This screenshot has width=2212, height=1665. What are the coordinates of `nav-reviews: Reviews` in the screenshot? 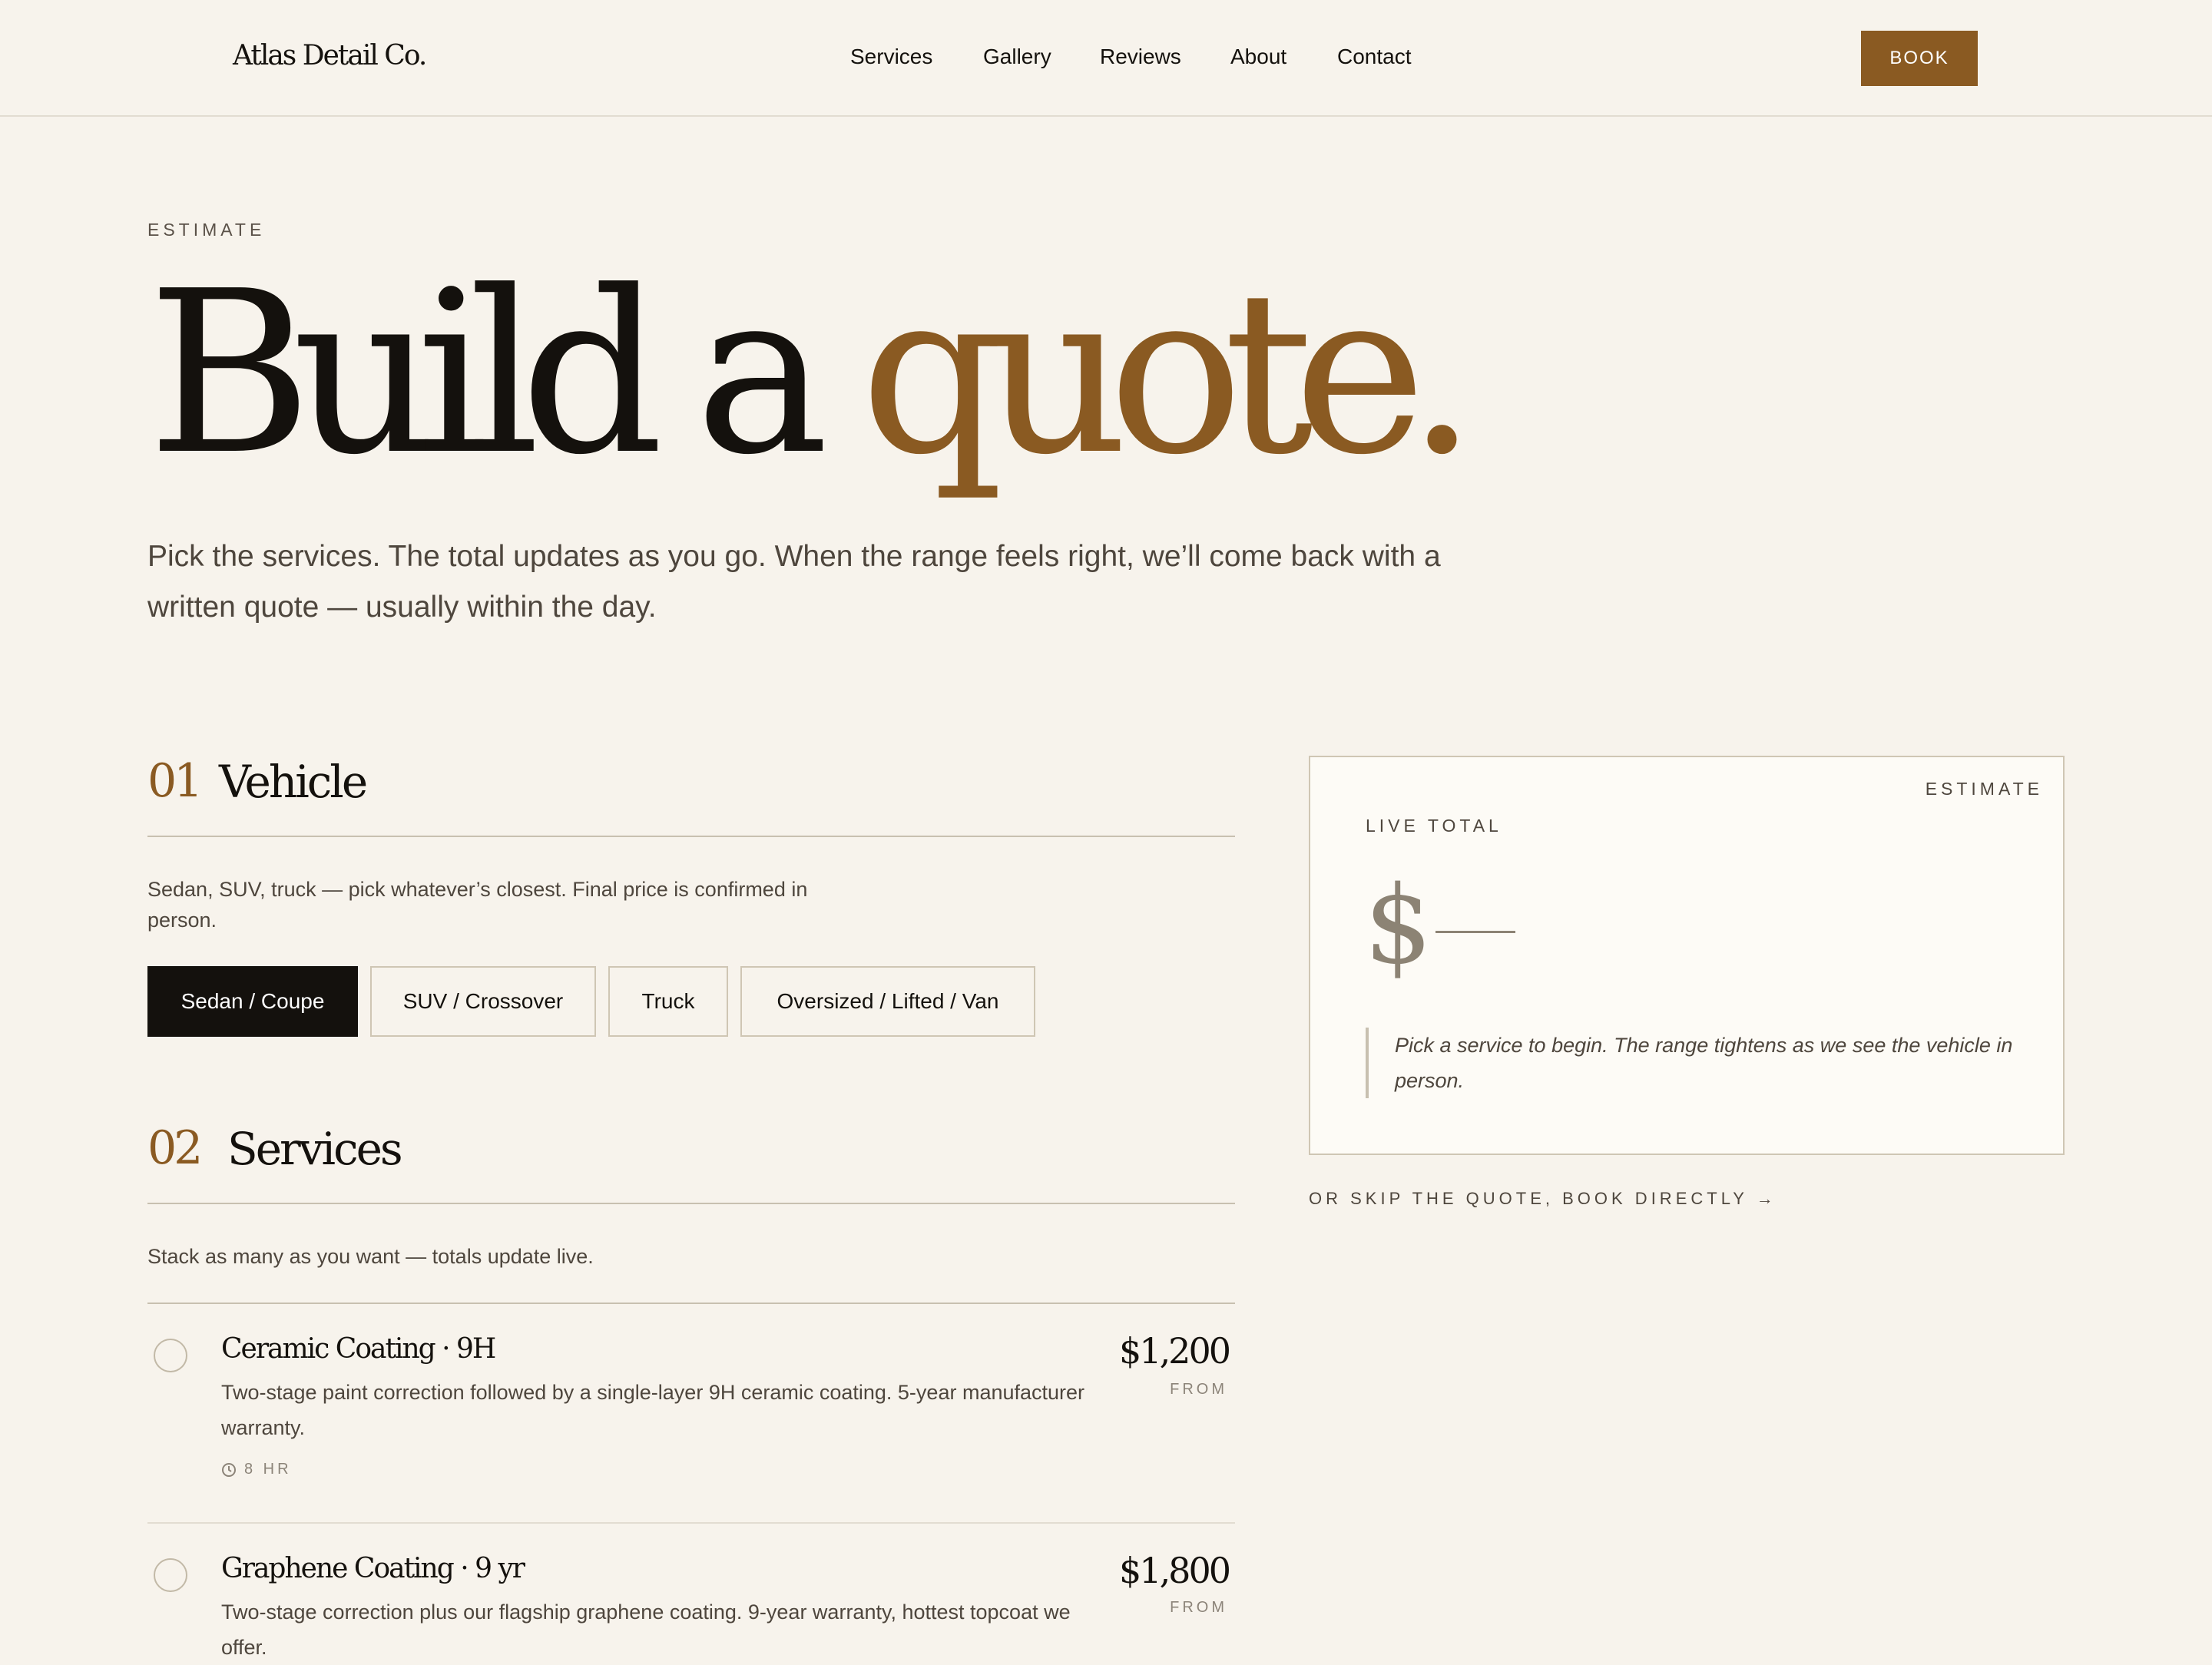 It's located at (1140, 57).